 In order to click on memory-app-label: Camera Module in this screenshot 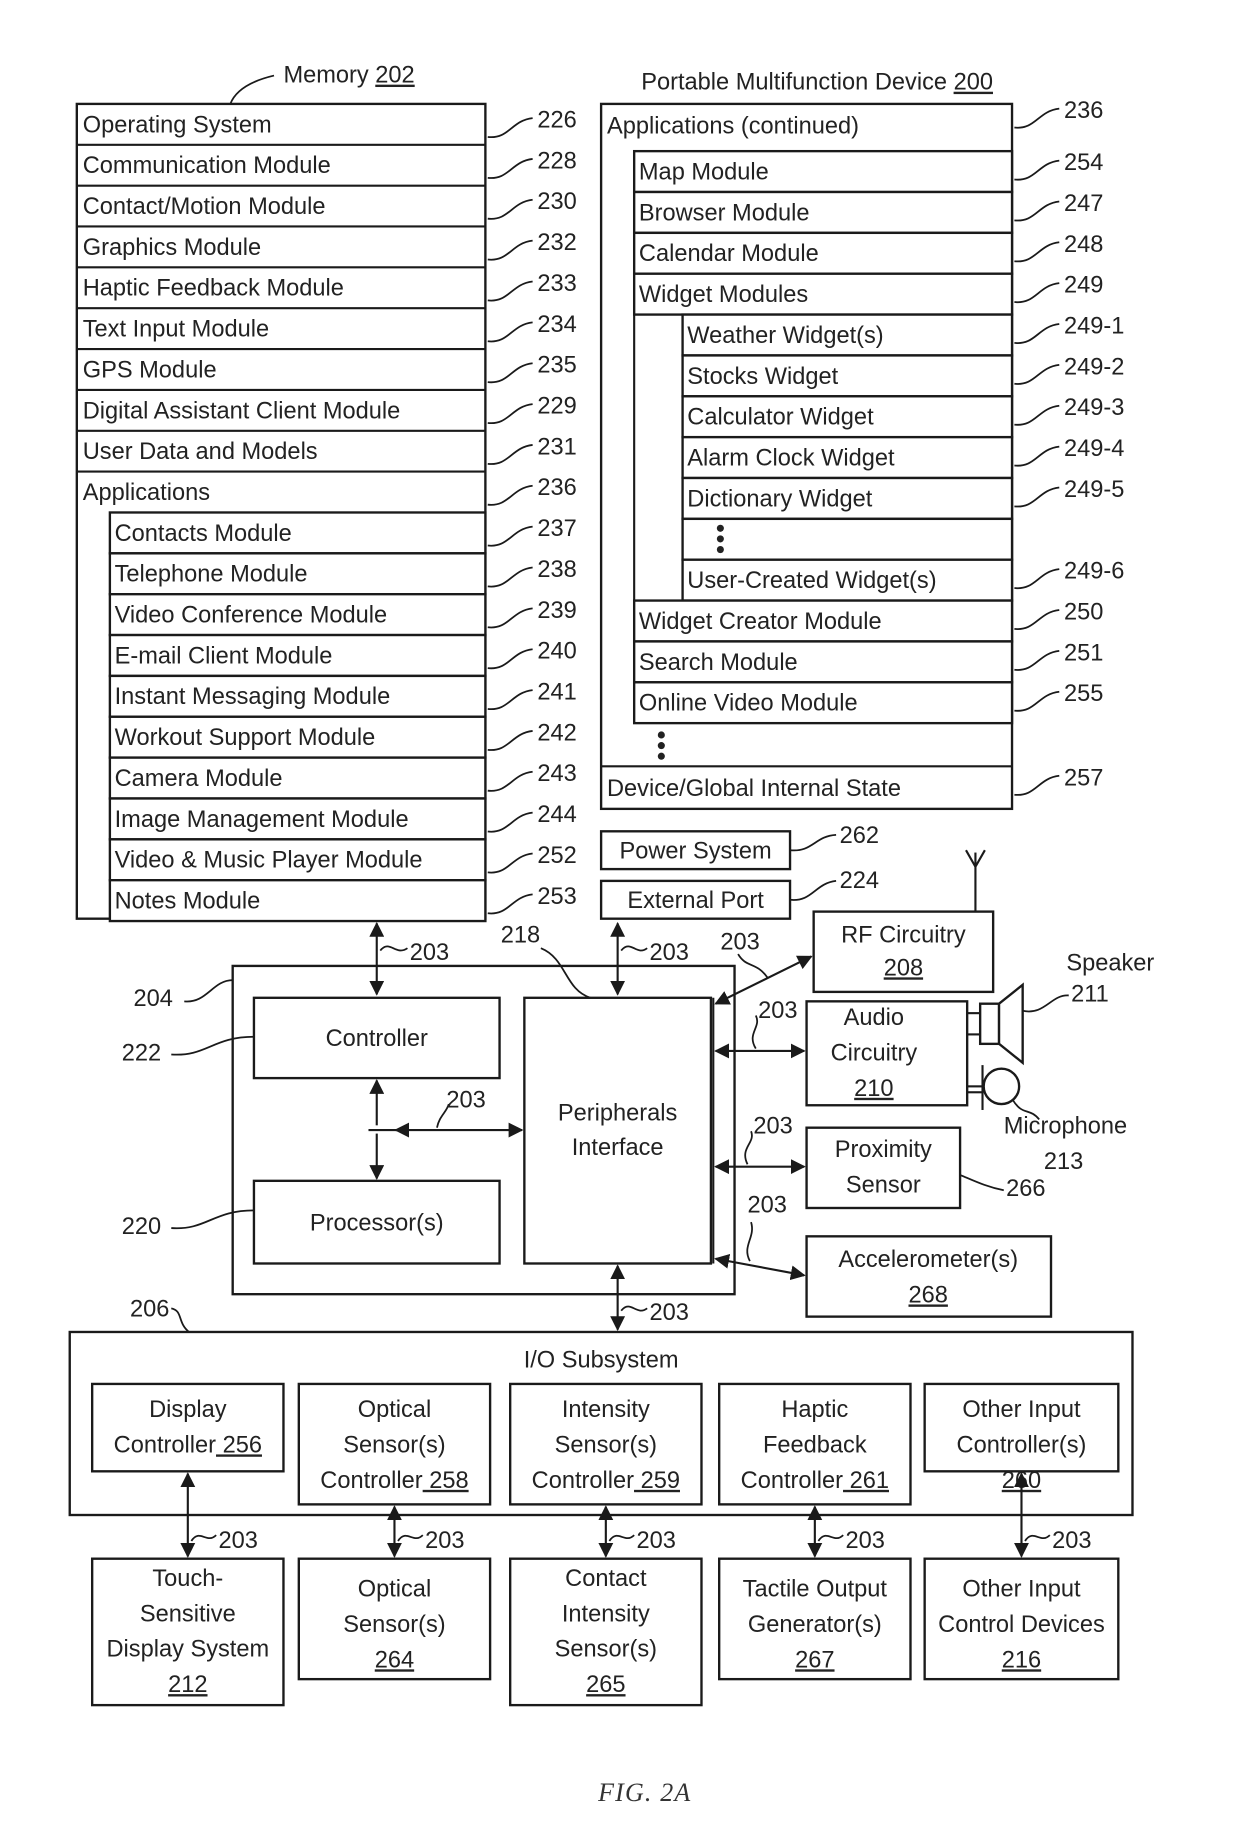, I will do `click(199, 779)`.